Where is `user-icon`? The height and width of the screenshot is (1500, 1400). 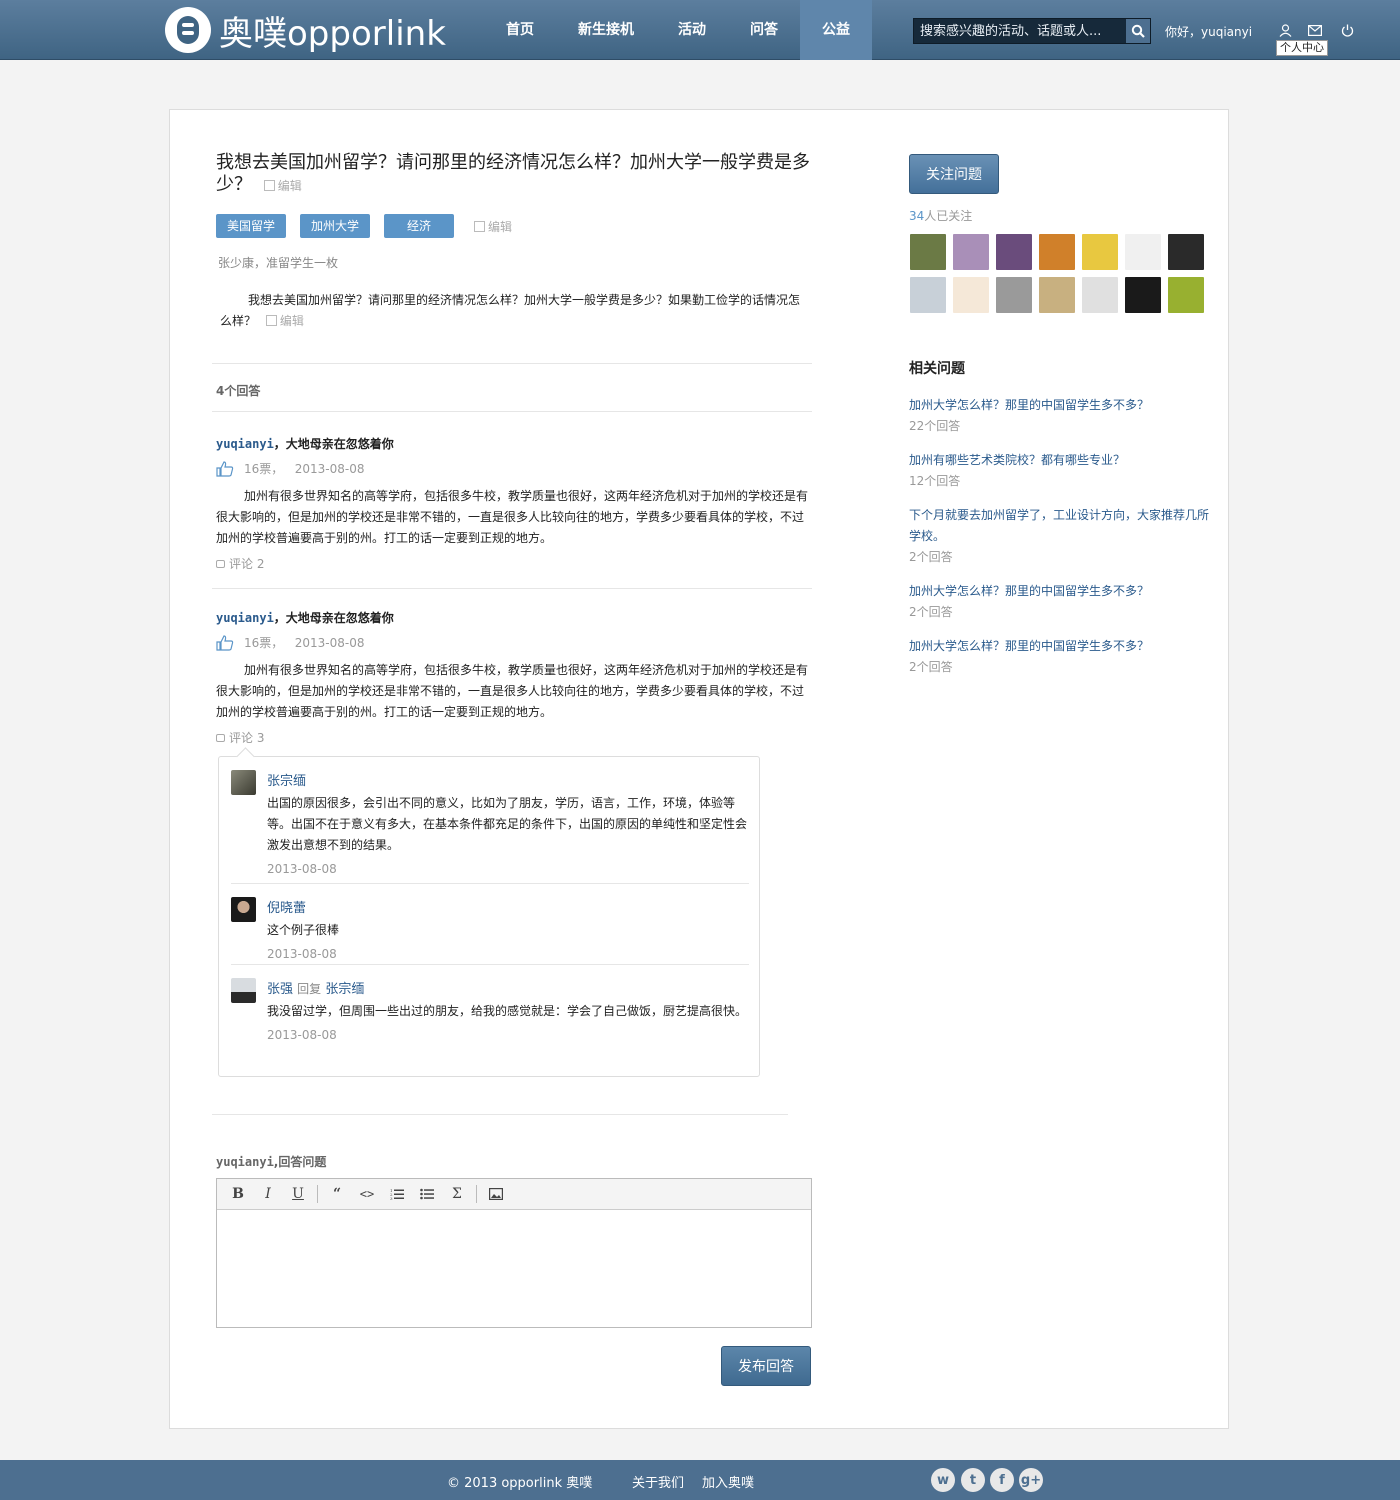 user-icon is located at coordinates (1285, 30).